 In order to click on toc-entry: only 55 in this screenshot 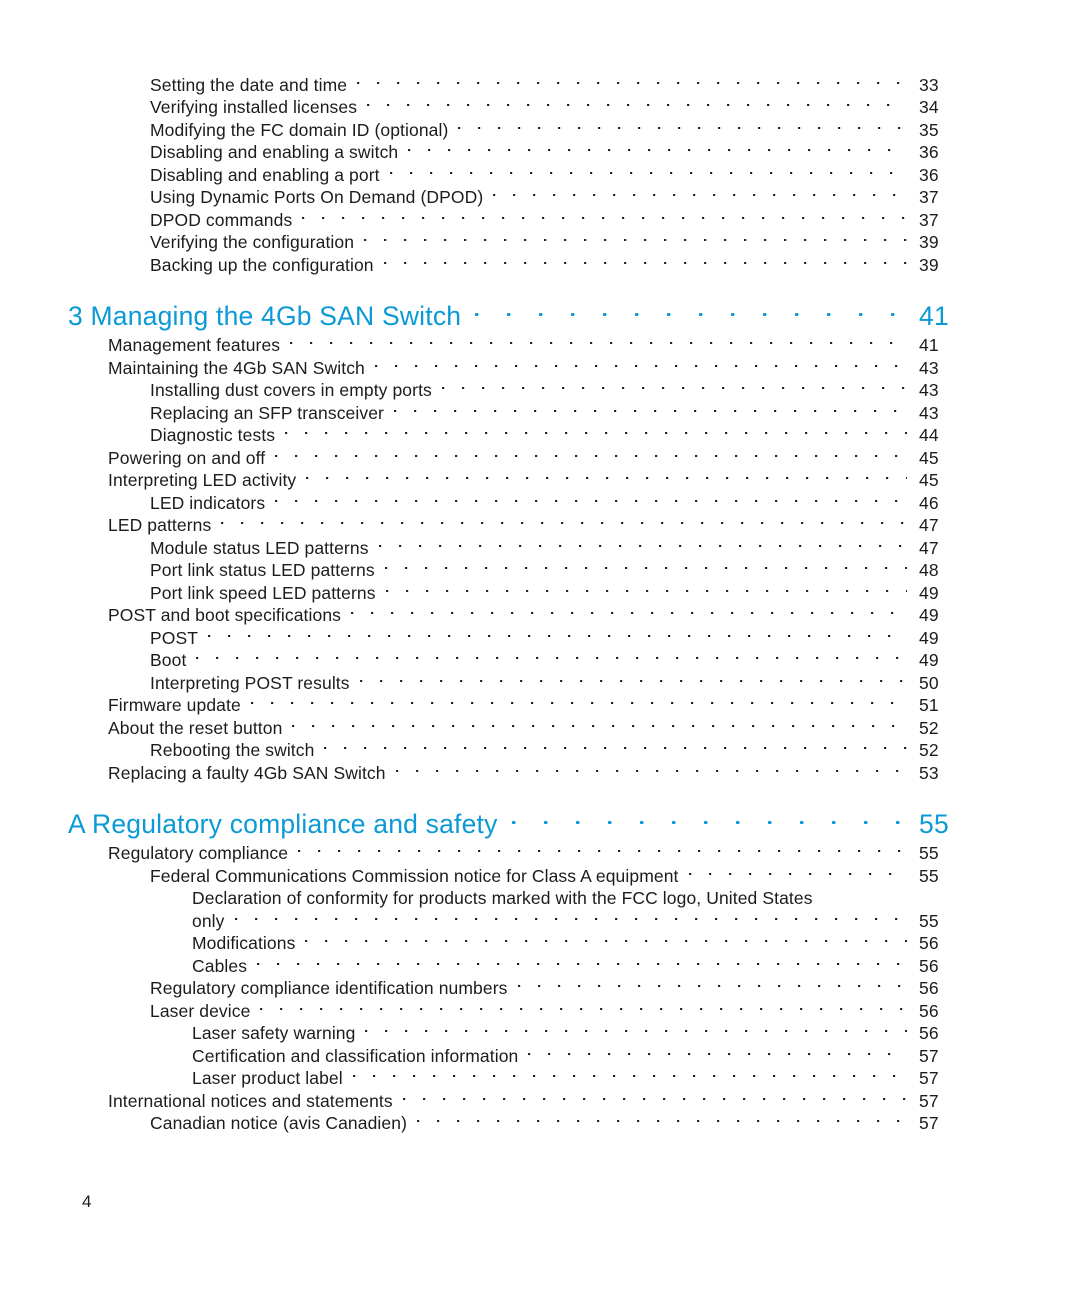, I will do `click(540, 917)`.